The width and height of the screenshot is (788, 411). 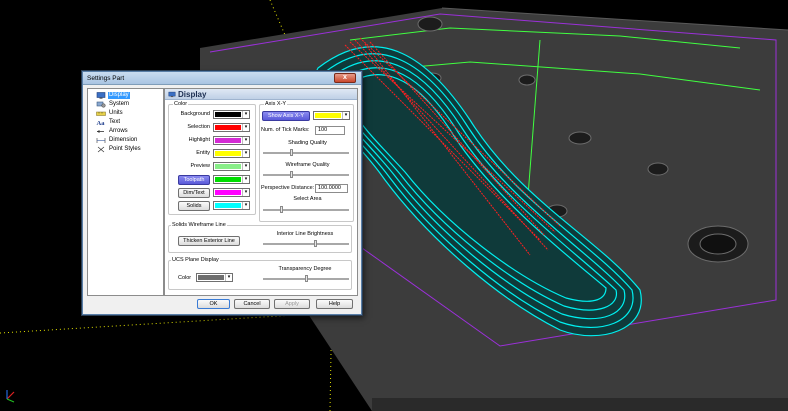 I want to click on ucs-plane-group-label: UCS Plane Display, so click(x=195, y=260).